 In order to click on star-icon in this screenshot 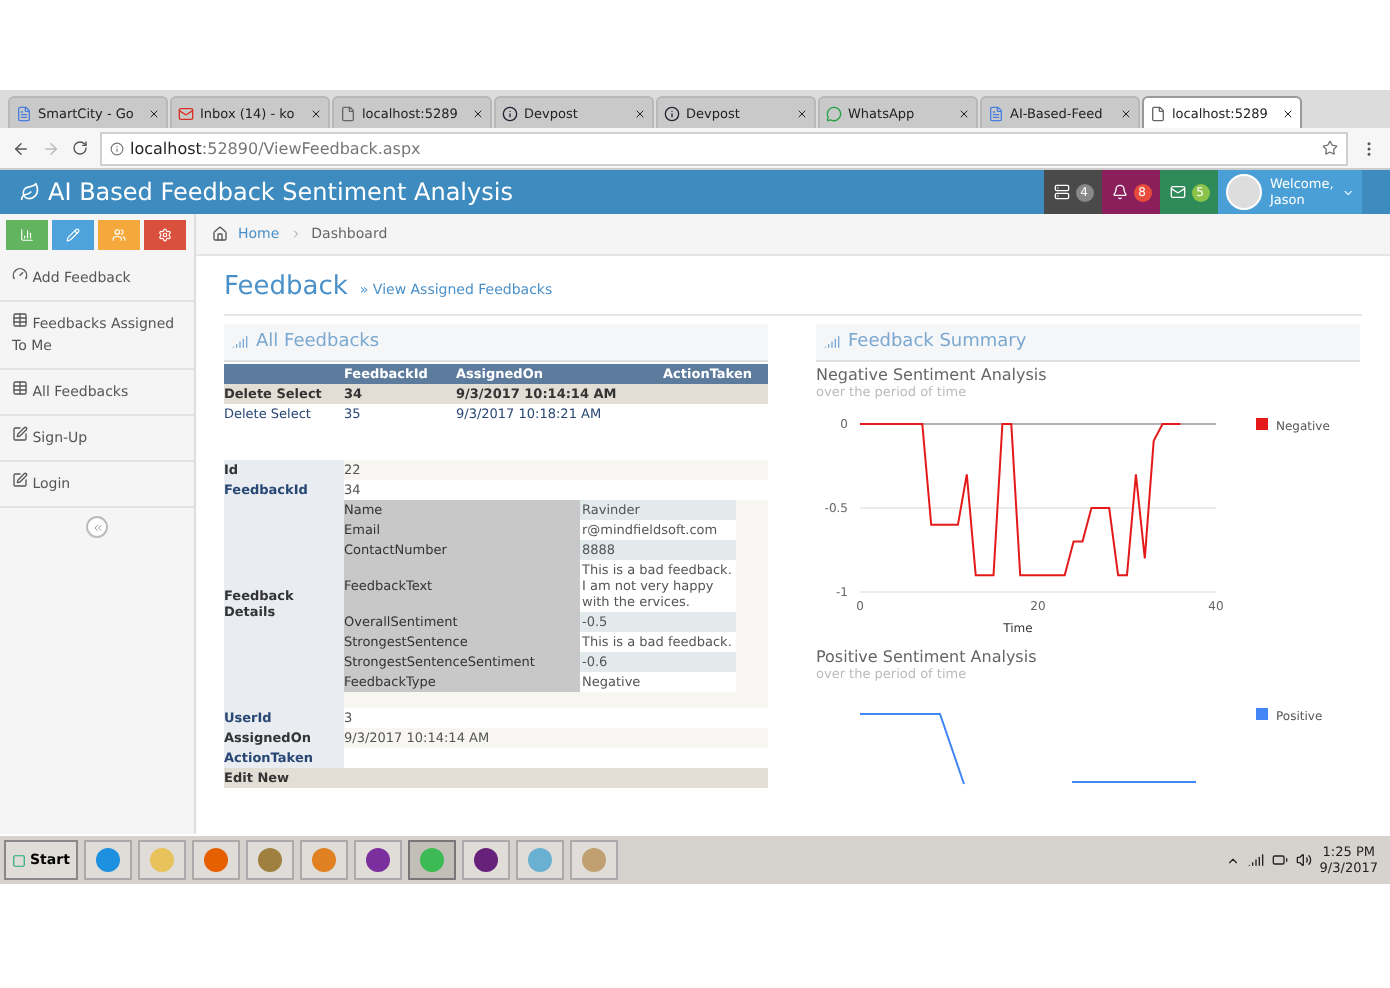, I will do `click(1330, 148)`.